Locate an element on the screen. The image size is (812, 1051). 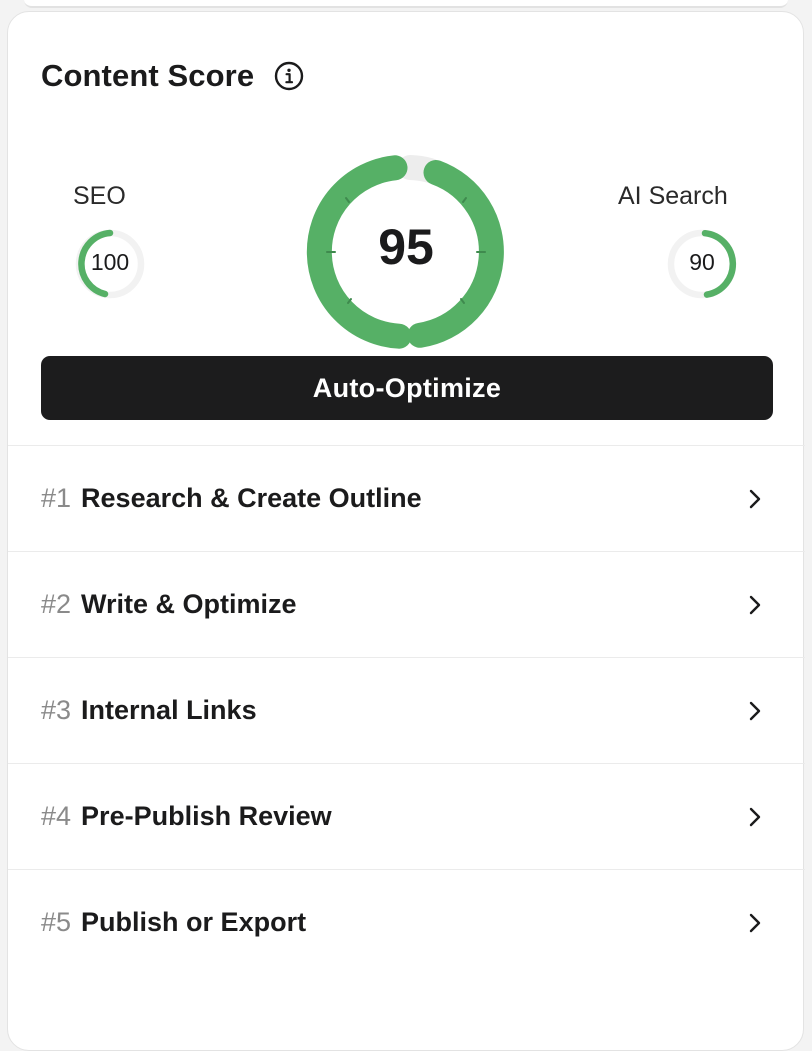
step-pre-publish-review: #4 Pre-Publish Review is located at coordinates (406, 816).